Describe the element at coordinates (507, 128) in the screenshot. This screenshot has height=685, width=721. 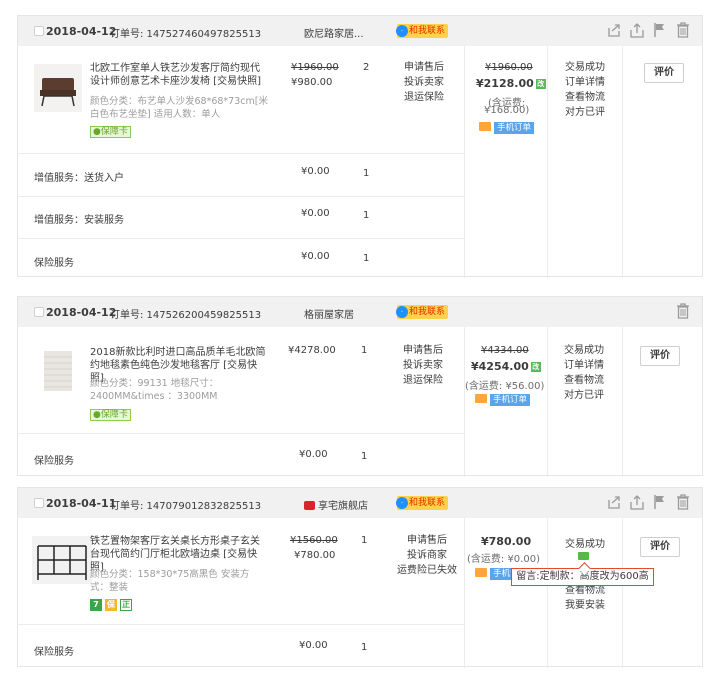
I see `mobile-order-badge: 手机订单` at that location.